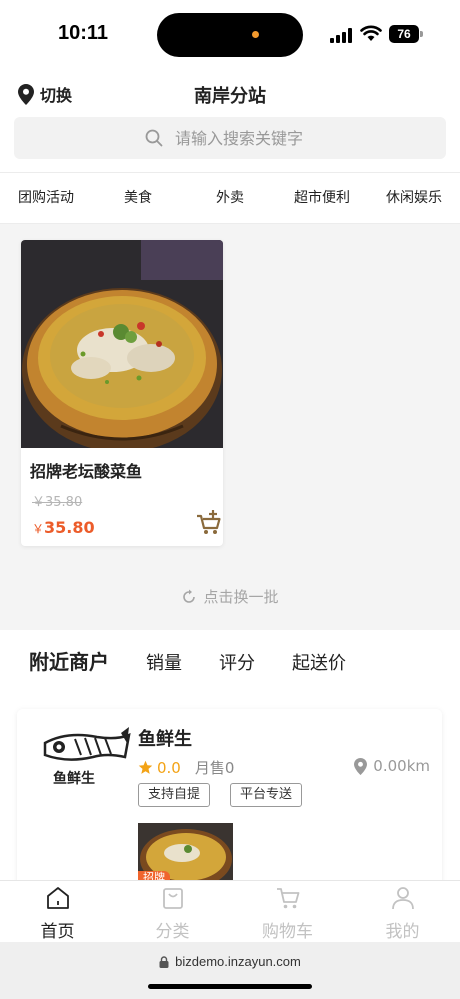 This screenshot has height=999, width=460. I want to click on category-bar: 团购活动 美食 外卖 超市便利 休闲娱乐, so click(230, 198).